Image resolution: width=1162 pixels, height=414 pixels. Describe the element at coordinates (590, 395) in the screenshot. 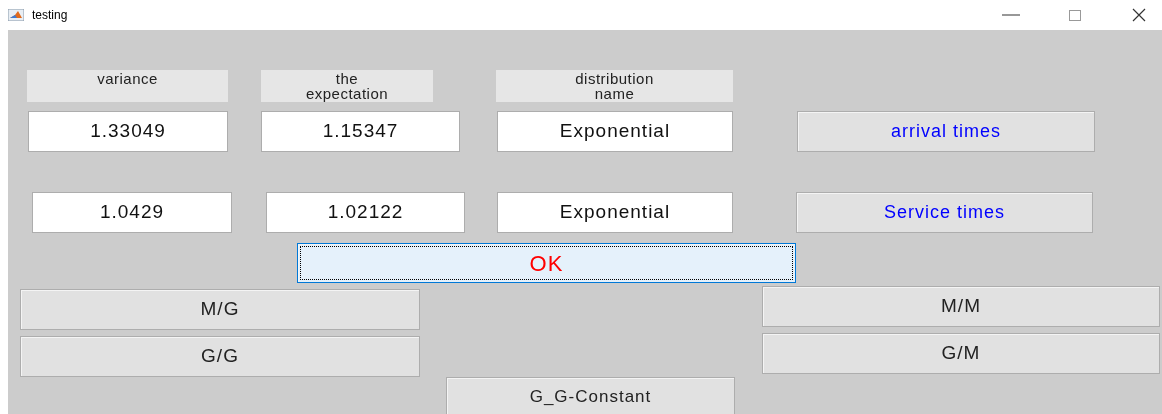

I see `constant-button: G_G-Constant` at that location.